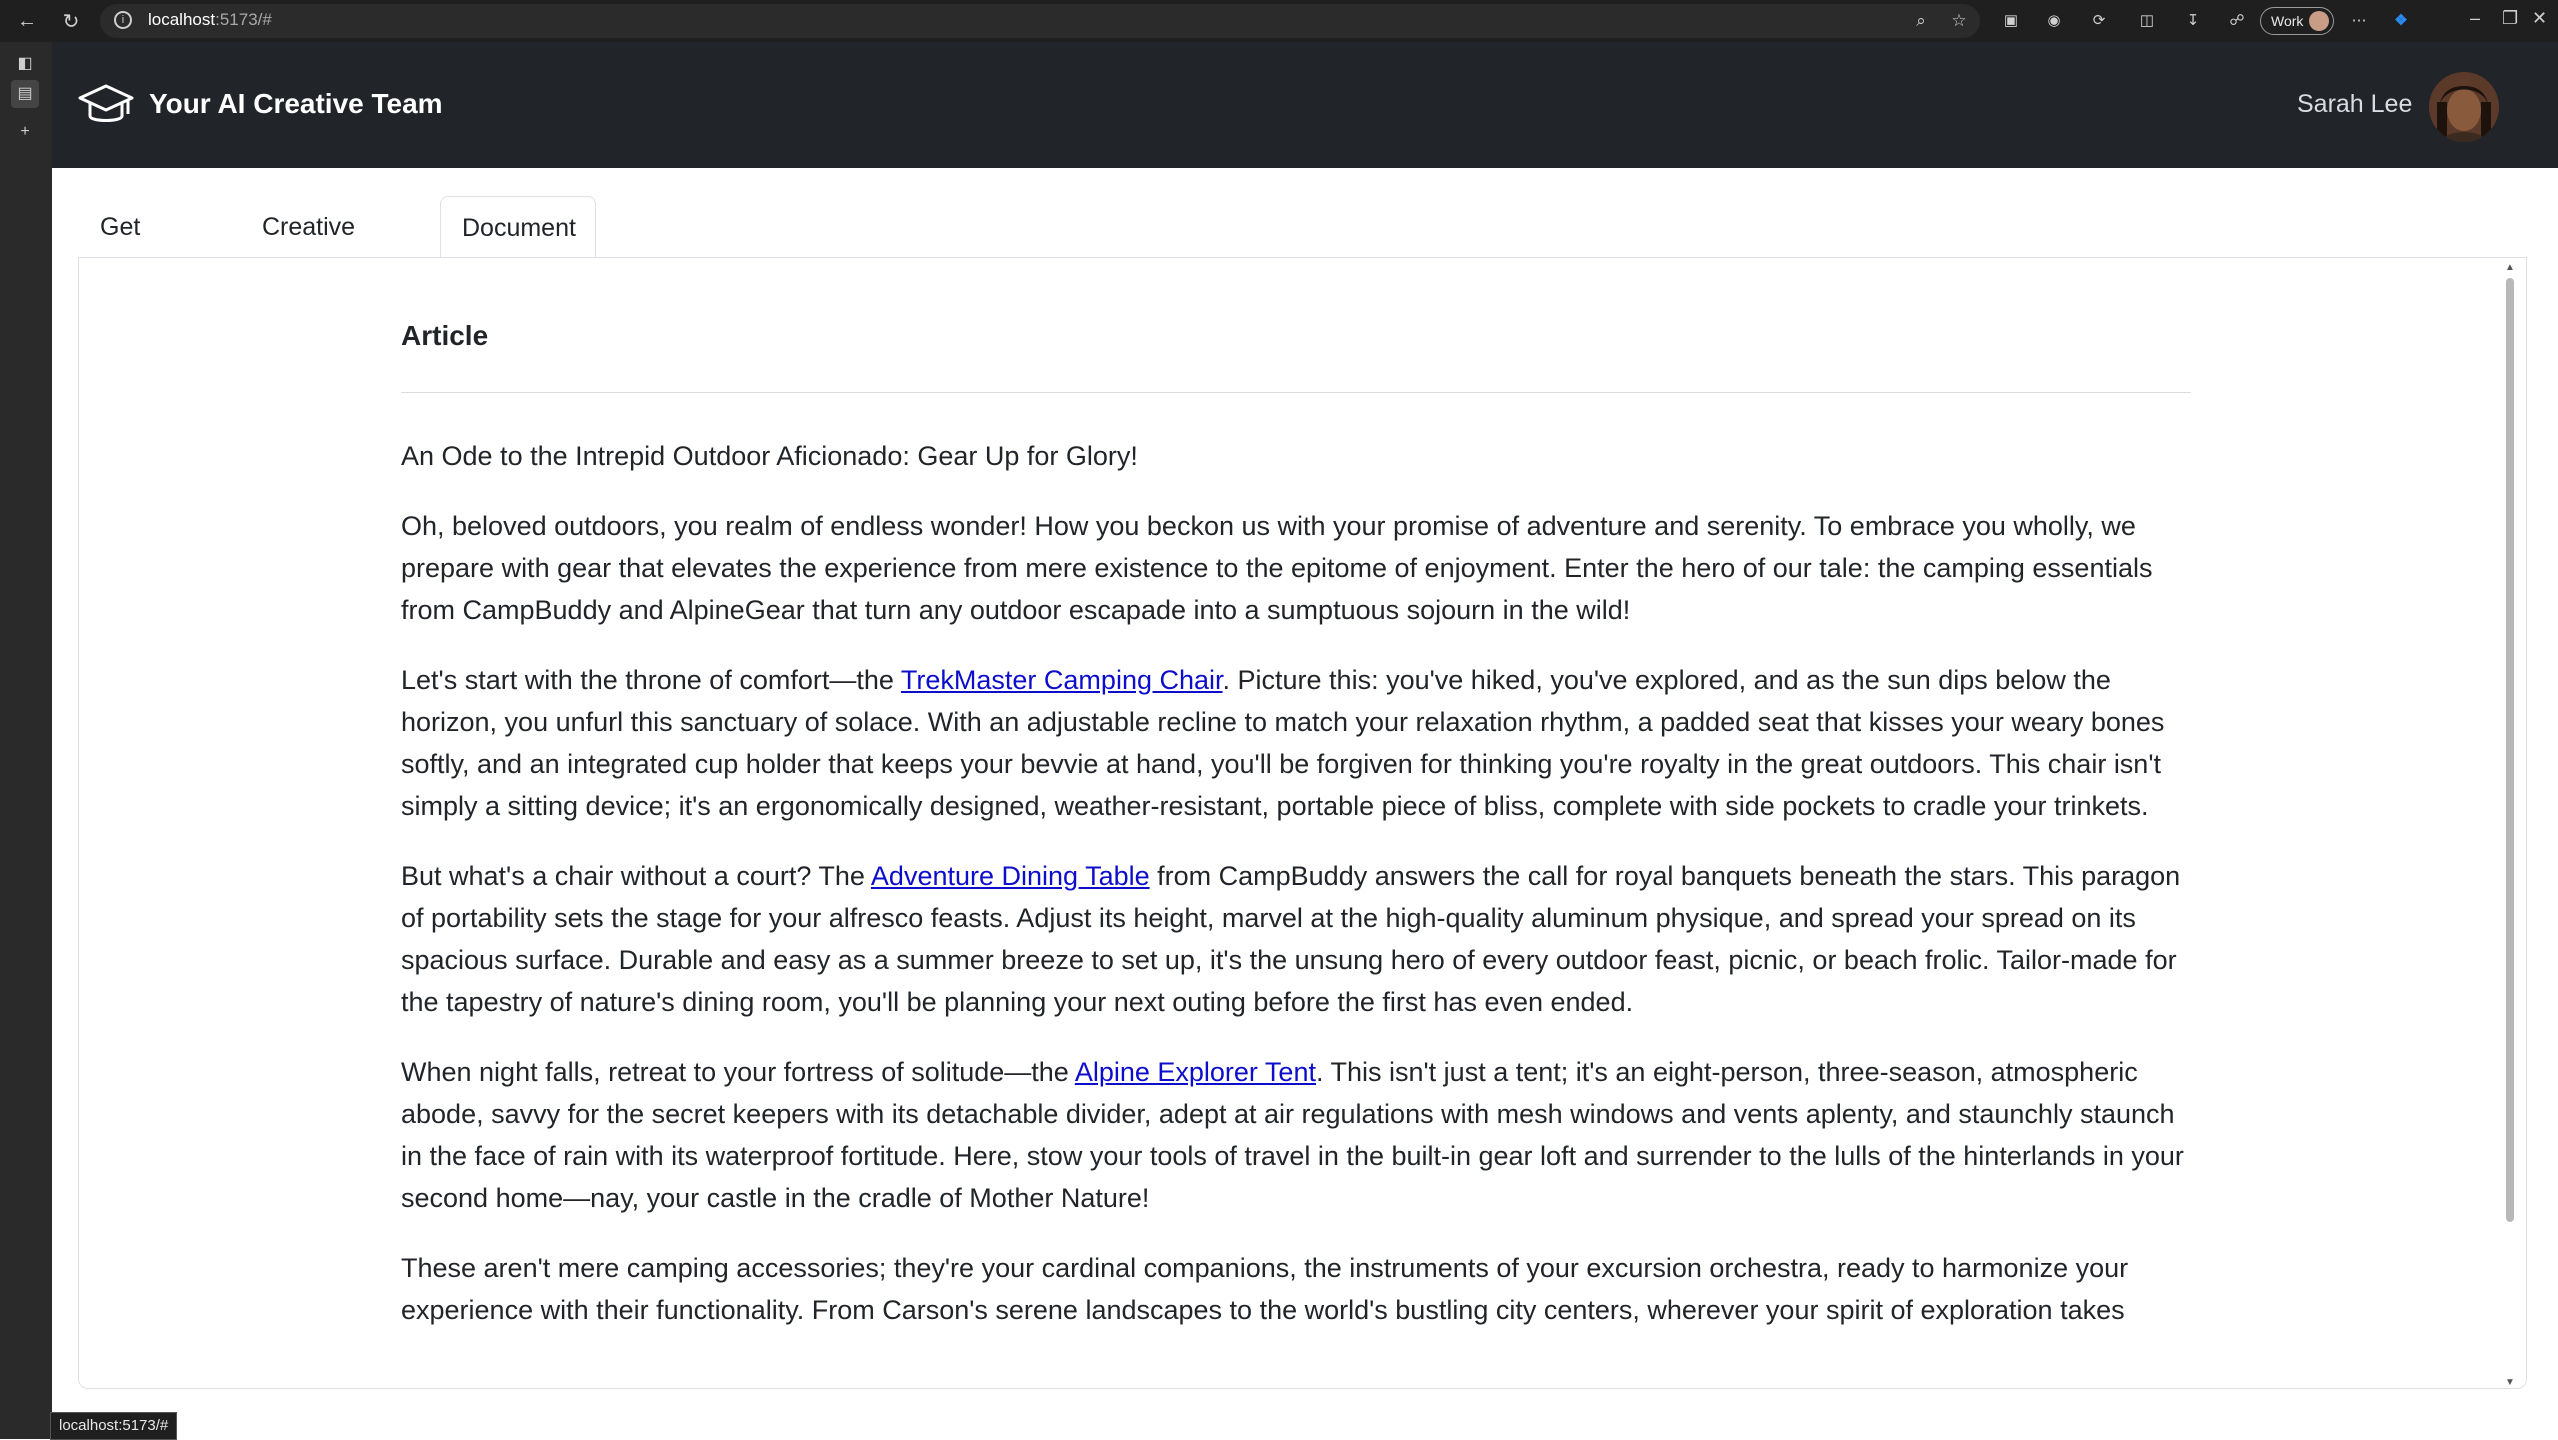 This screenshot has height=1440, width=2558. I want to click on app-header: Your AI Creative Team Sarah Lee, so click(1305, 105).